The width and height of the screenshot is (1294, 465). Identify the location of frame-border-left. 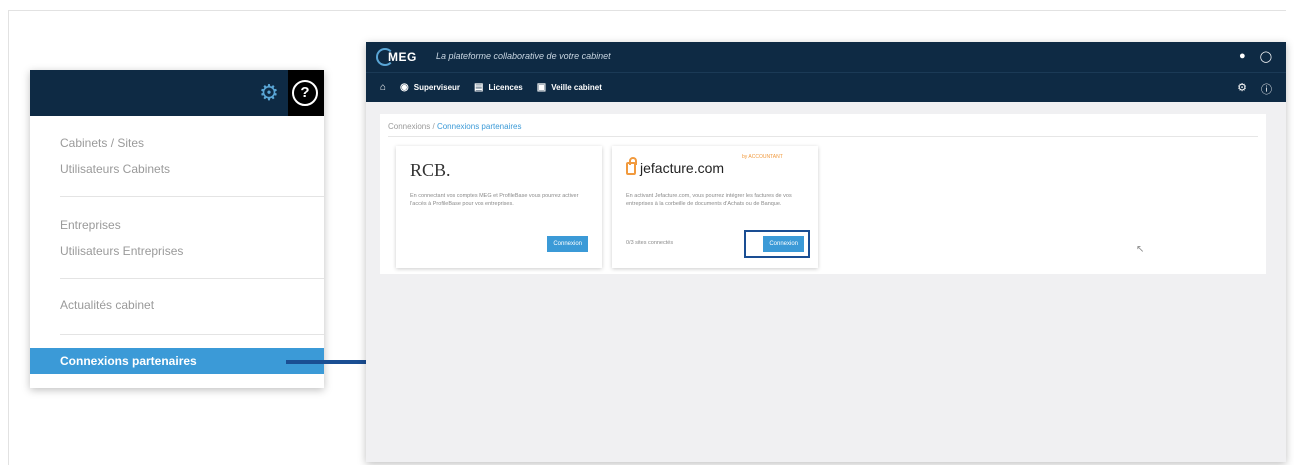
(8, 237).